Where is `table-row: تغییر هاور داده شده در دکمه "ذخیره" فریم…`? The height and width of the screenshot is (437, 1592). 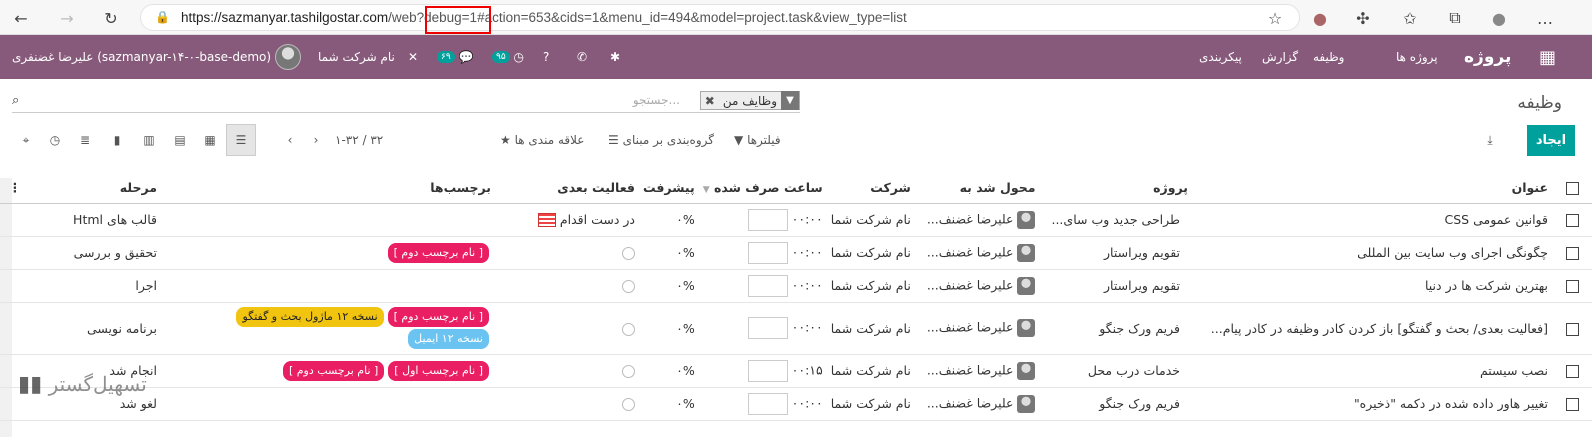 table-row: تغییر هاور داده شده در دکمه "ذخیره" فریم… is located at coordinates (796, 404).